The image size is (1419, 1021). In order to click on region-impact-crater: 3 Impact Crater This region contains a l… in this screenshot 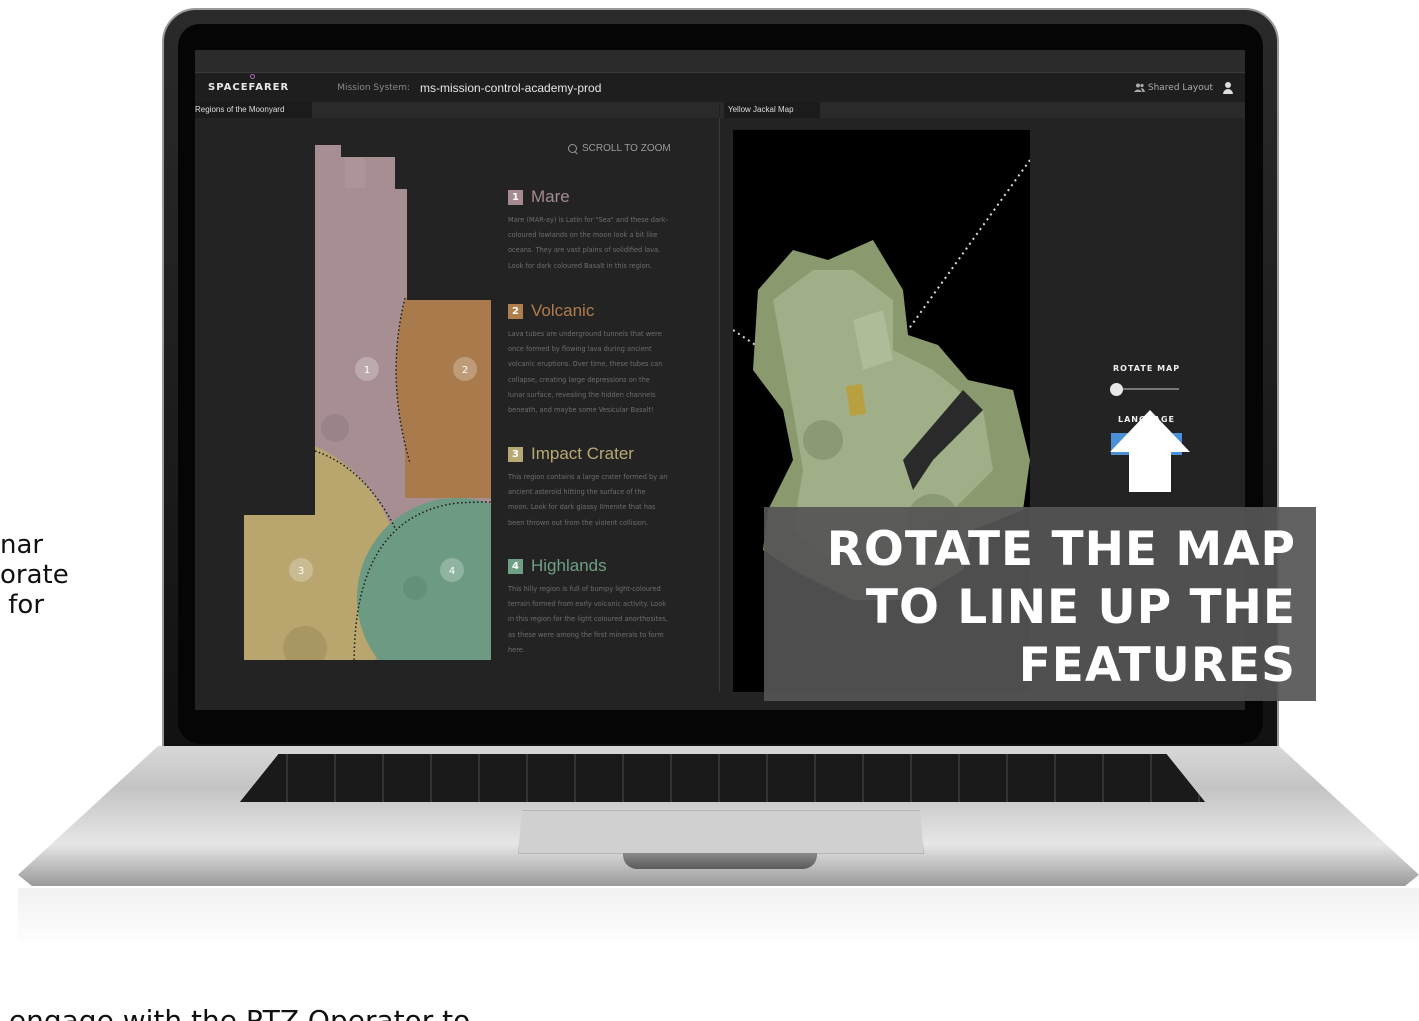, I will do `click(588, 487)`.